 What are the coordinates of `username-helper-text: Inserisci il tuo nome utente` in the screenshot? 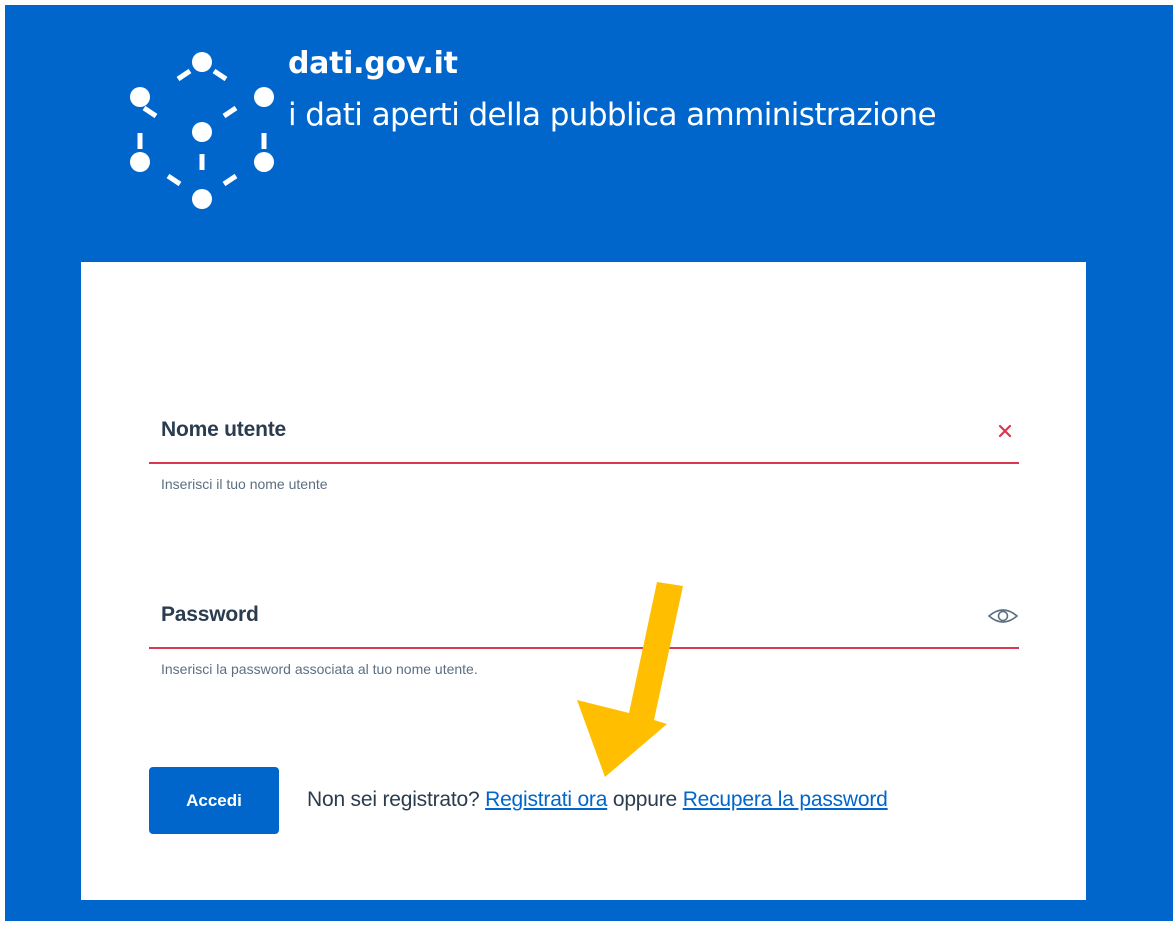 It's located at (244, 484).